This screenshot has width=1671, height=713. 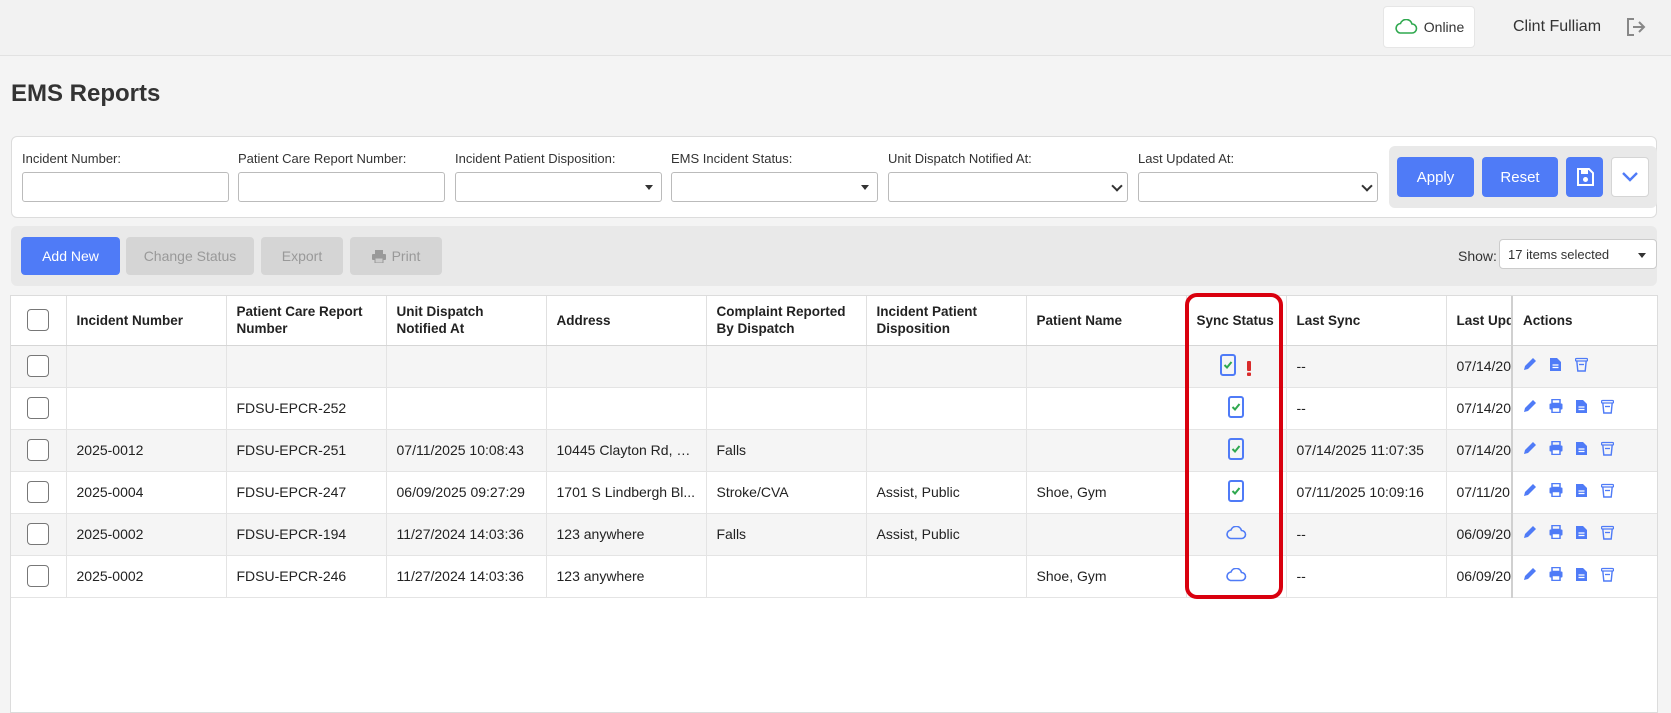 What do you see at coordinates (466, 408) in the screenshot?
I see `cell-dispatch` at bounding box center [466, 408].